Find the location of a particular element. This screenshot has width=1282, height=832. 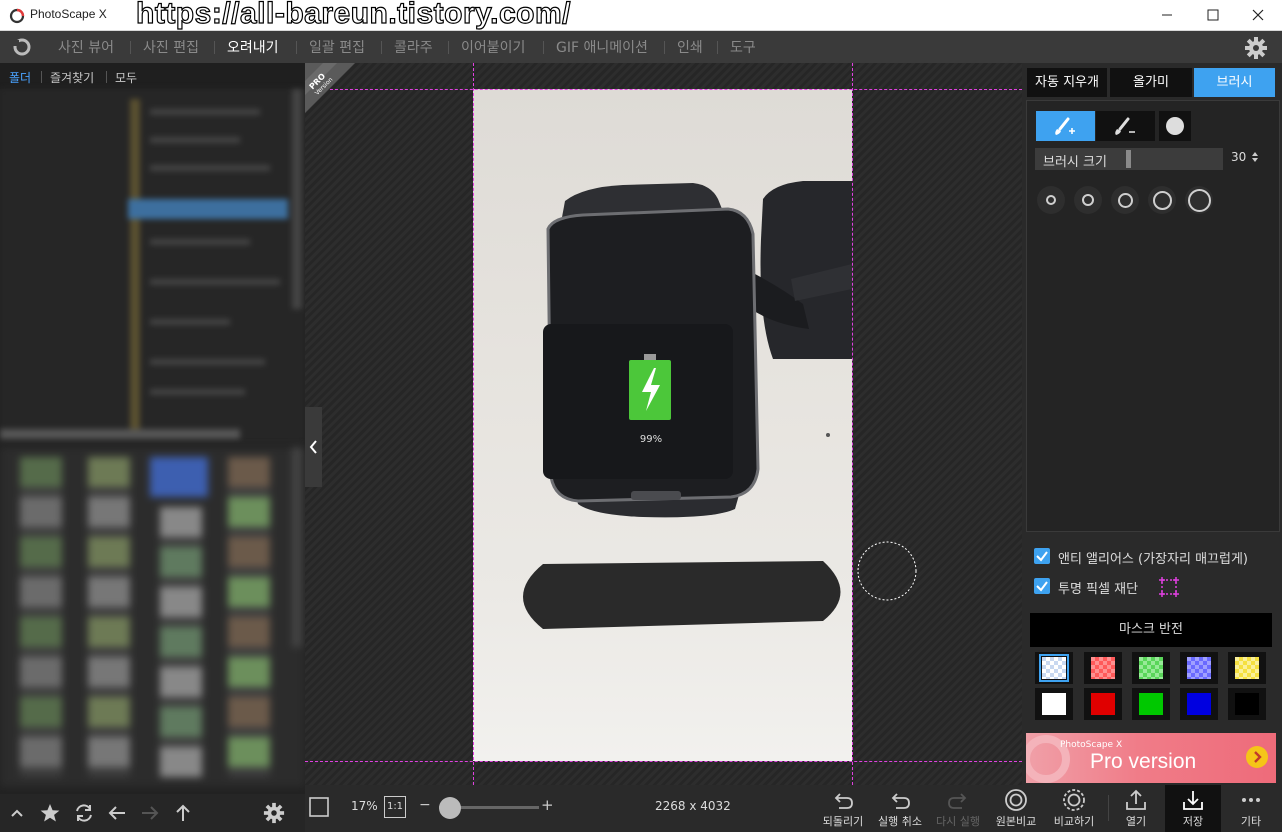

home-icon is located at coordinates (22, 47).